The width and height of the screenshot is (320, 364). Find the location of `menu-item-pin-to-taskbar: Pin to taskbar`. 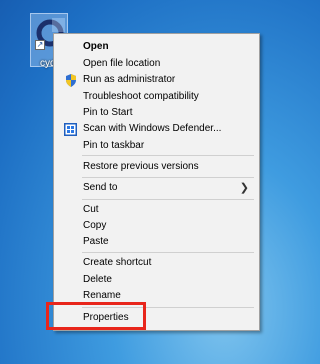

menu-item-pin-to-taskbar: Pin to taskbar is located at coordinates (156, 146).